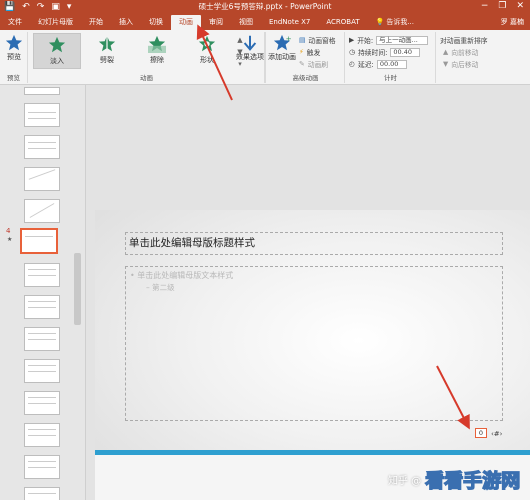 This screenshot has width=530, height=500. Describe the element at coordinates (352, 52) in the screenshot. I see `clock-icon: ◷` at that location.